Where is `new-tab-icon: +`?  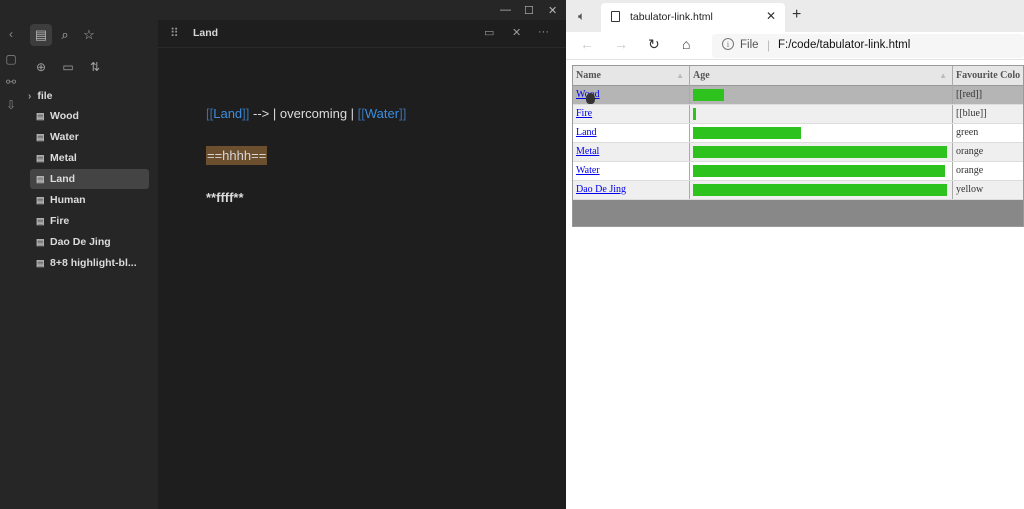 new-tab-icon: + is located at coordinates (796, 15).